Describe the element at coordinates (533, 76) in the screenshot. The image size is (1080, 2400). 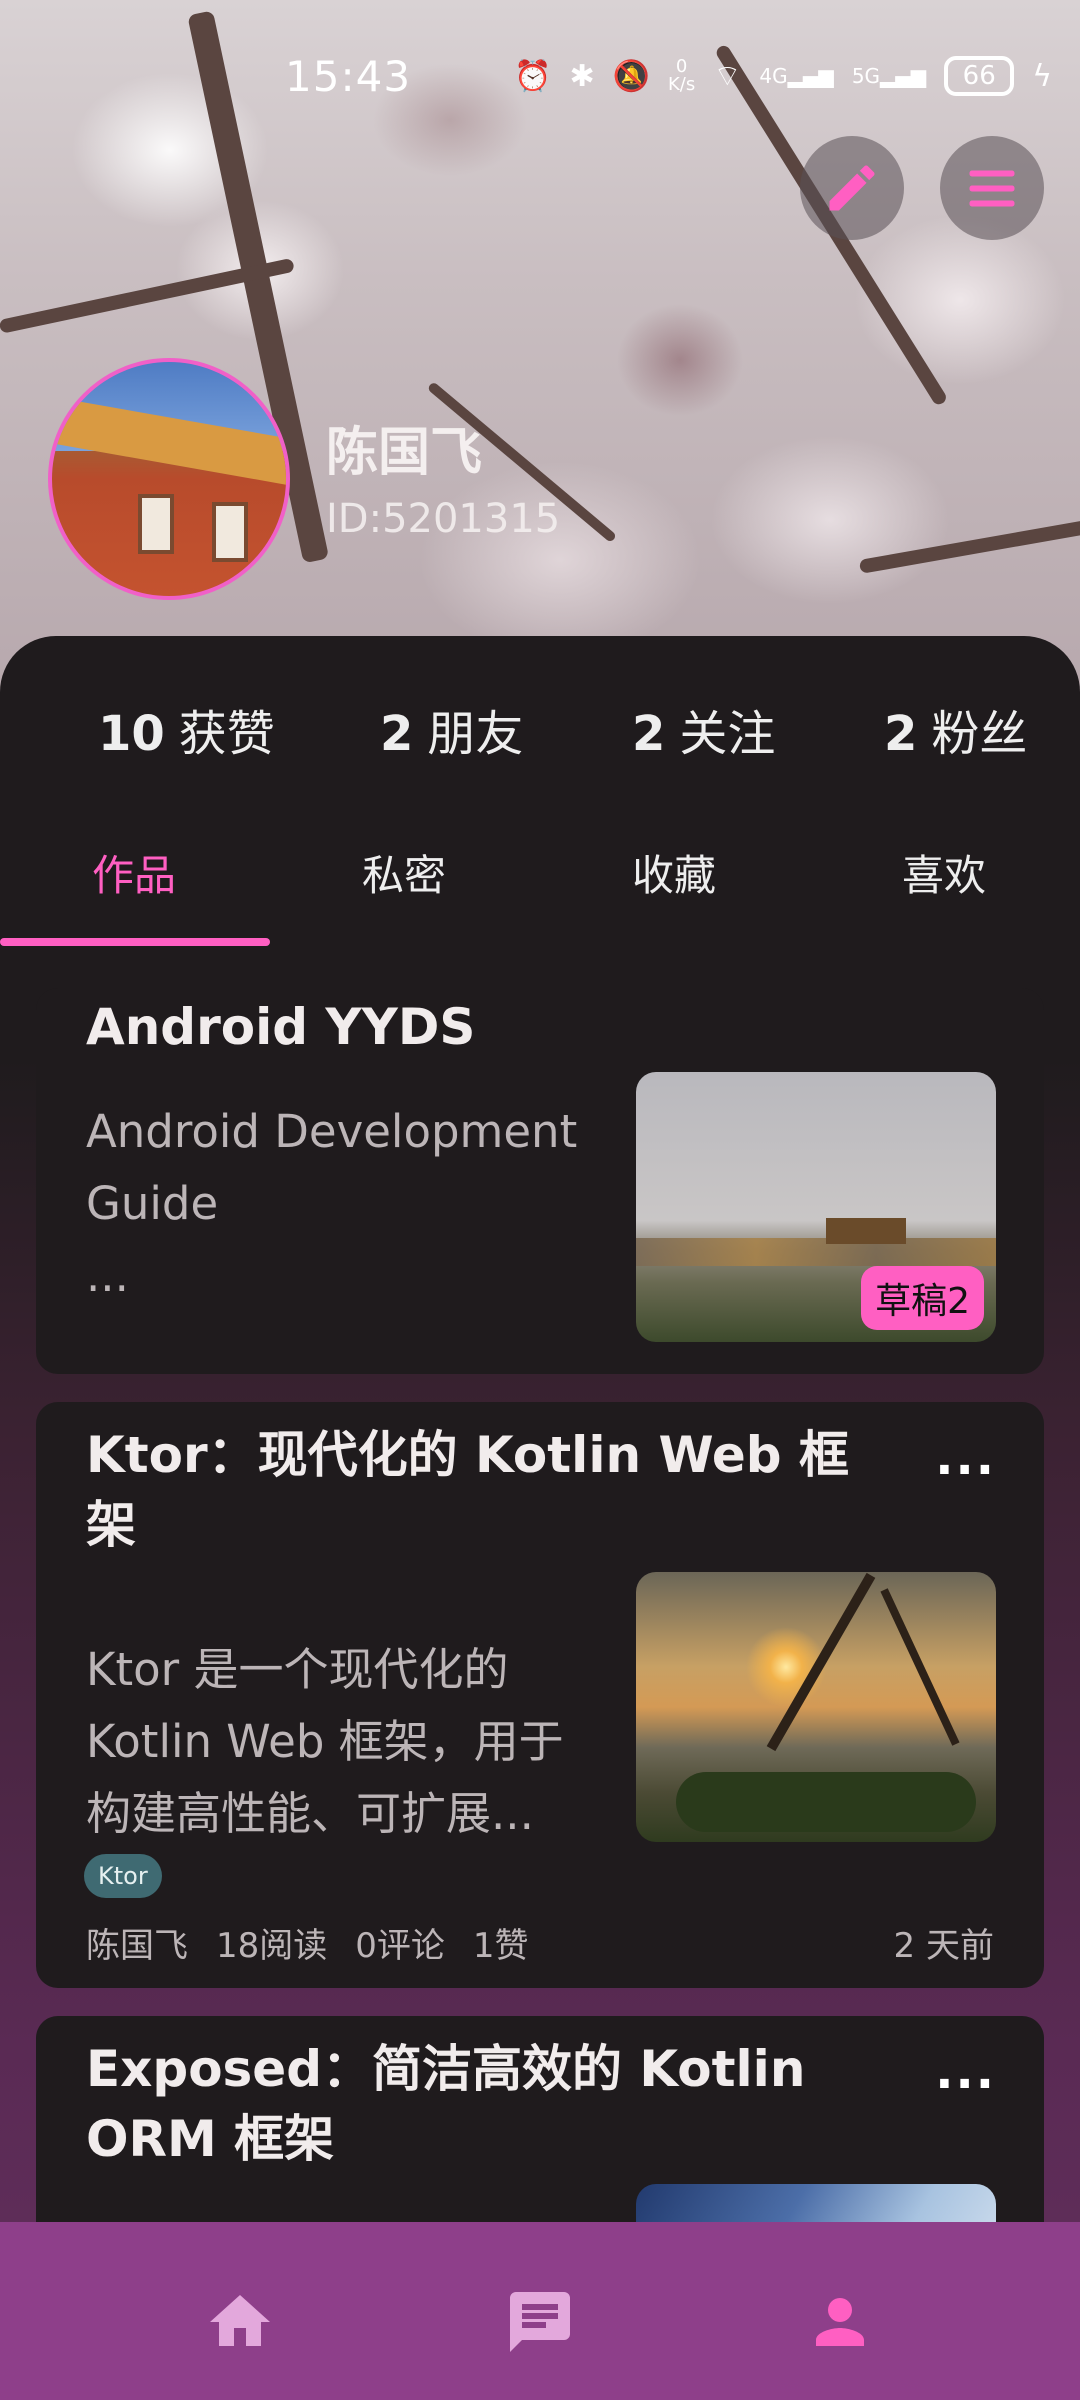
I see `alarm-icon: ⏰` at that location.